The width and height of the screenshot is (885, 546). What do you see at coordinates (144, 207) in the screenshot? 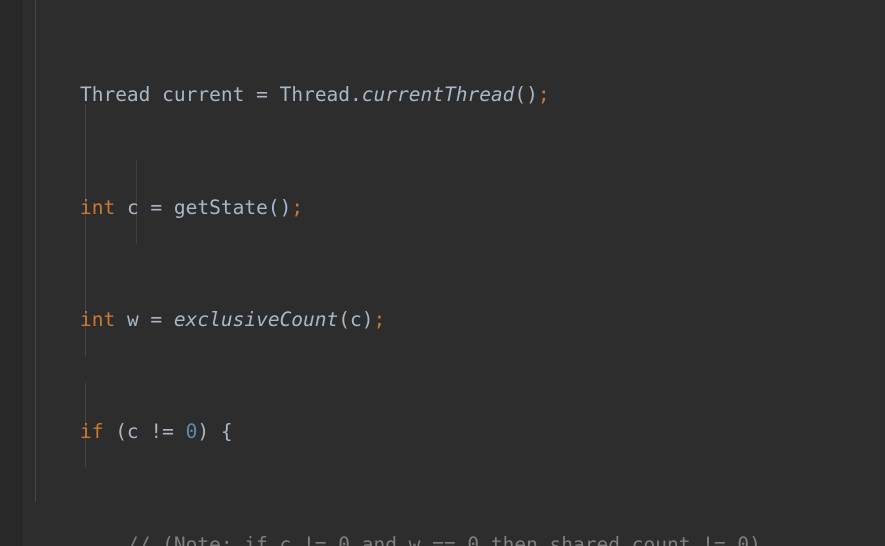
I see `token-variable: c =` at bounding box center [144, 207].